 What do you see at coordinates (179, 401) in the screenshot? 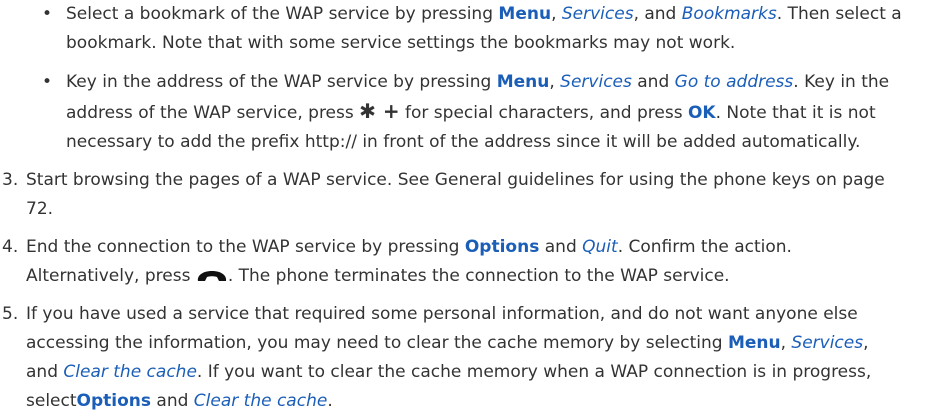
I see `text-line: selectOptions and Clear the cache.` at bounding box center [179, 401].